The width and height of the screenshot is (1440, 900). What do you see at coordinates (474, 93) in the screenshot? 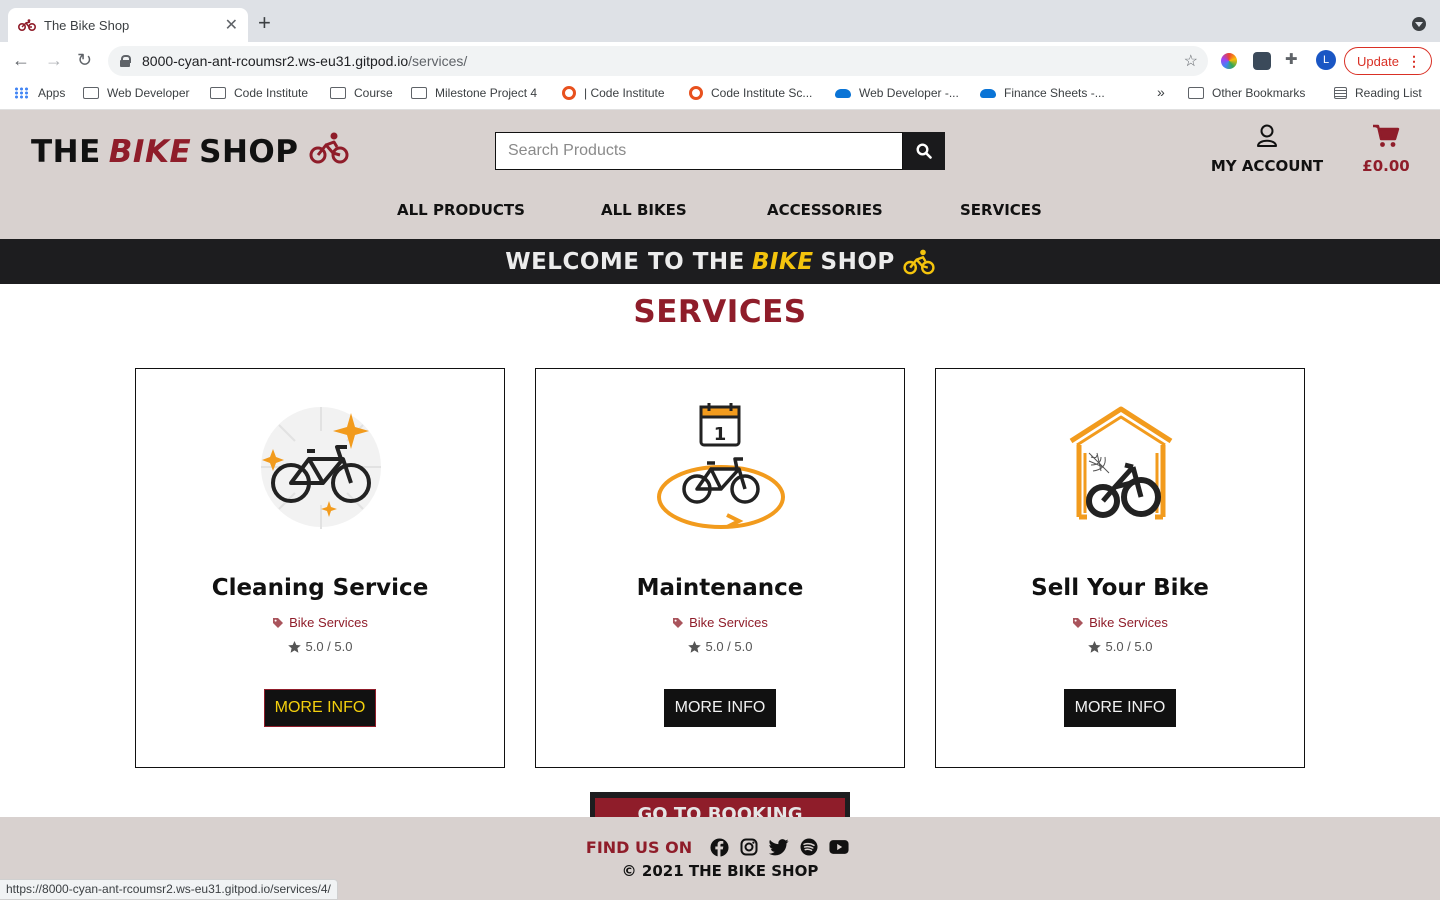
I see `bookmark-item: Milestone Project 4` at bounding box center [474, 93].